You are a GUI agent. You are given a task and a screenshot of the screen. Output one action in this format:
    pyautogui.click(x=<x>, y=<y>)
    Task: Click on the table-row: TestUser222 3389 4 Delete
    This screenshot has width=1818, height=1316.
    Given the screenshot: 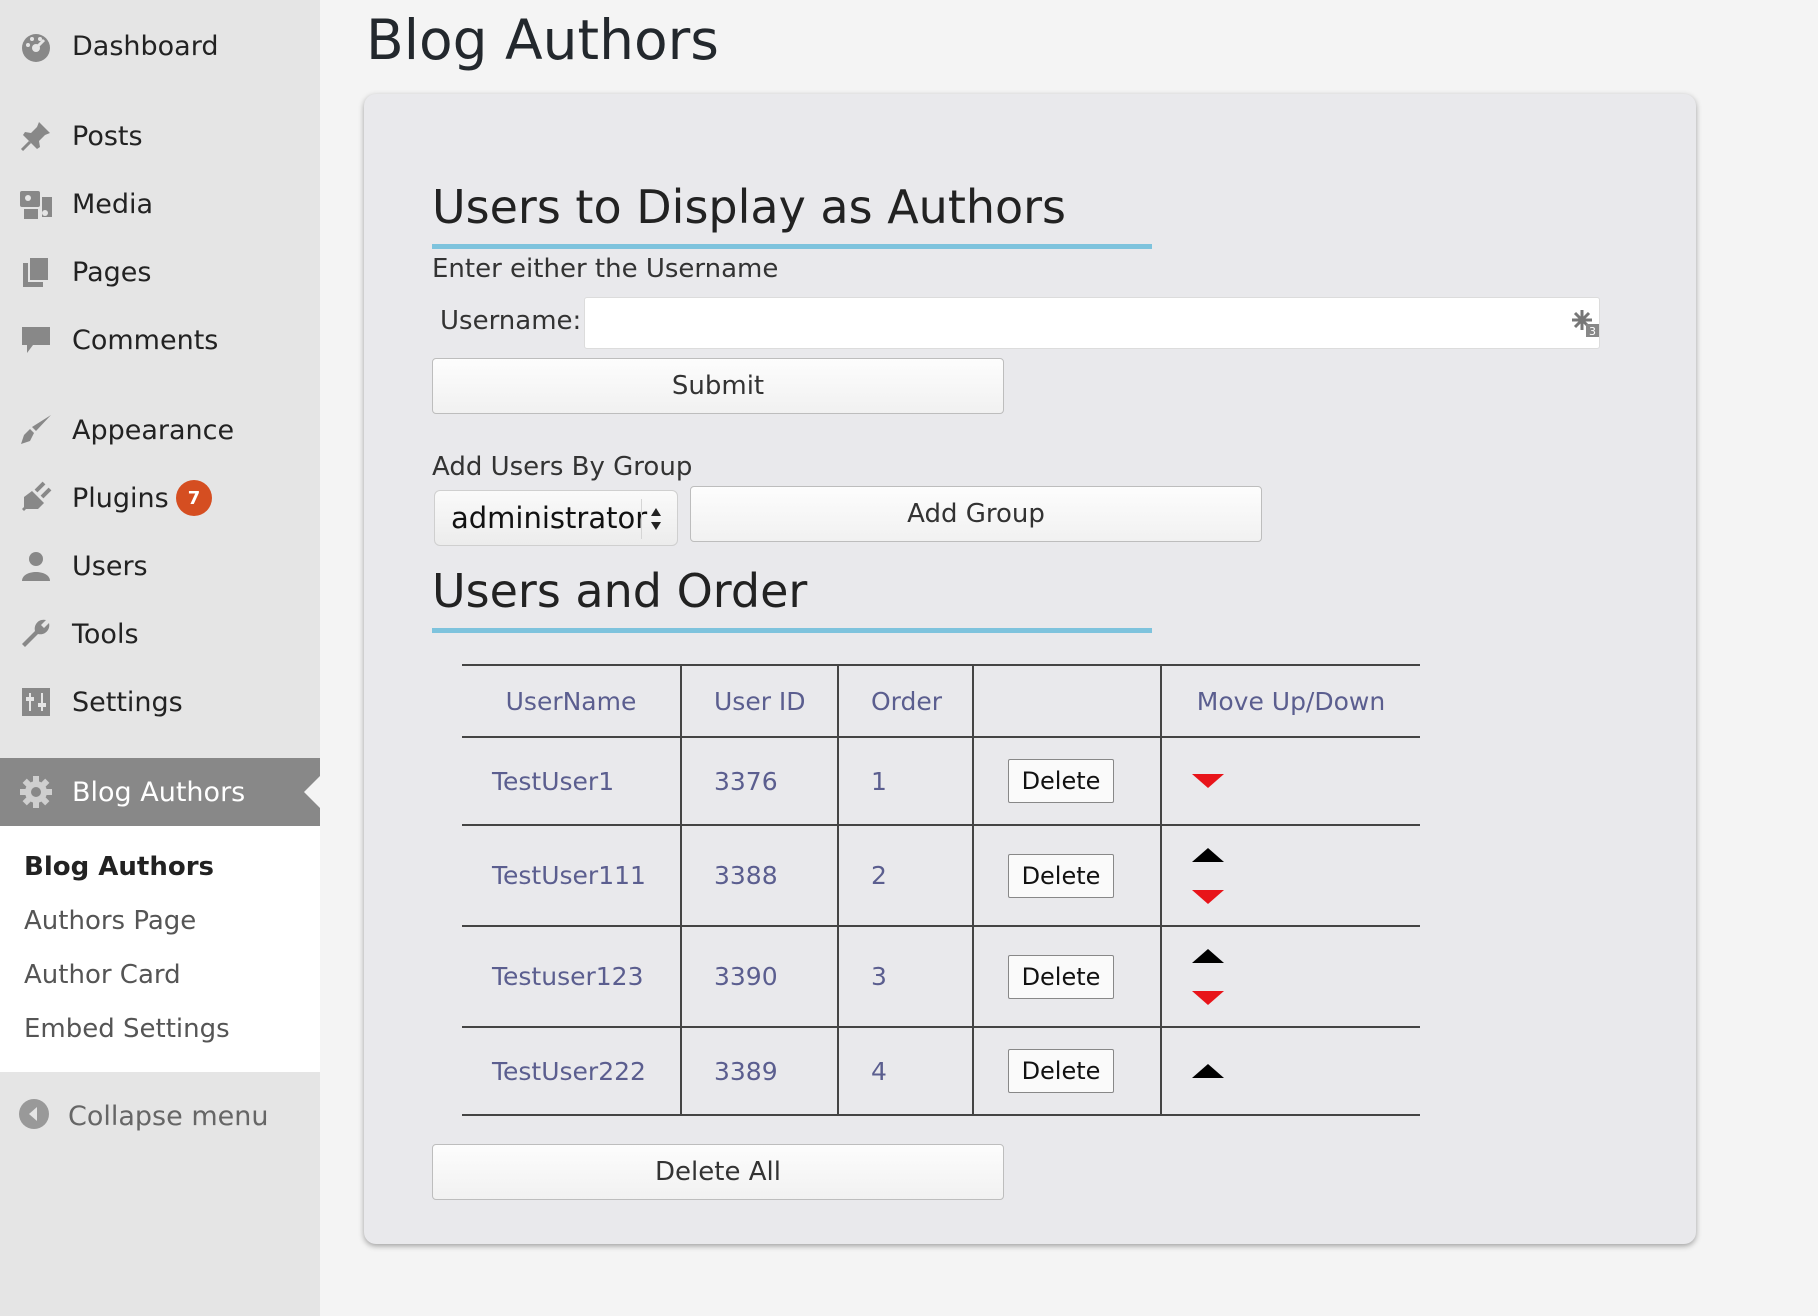 What is the action you would take?
    pyautogui.click(x=941, y=1071)
    